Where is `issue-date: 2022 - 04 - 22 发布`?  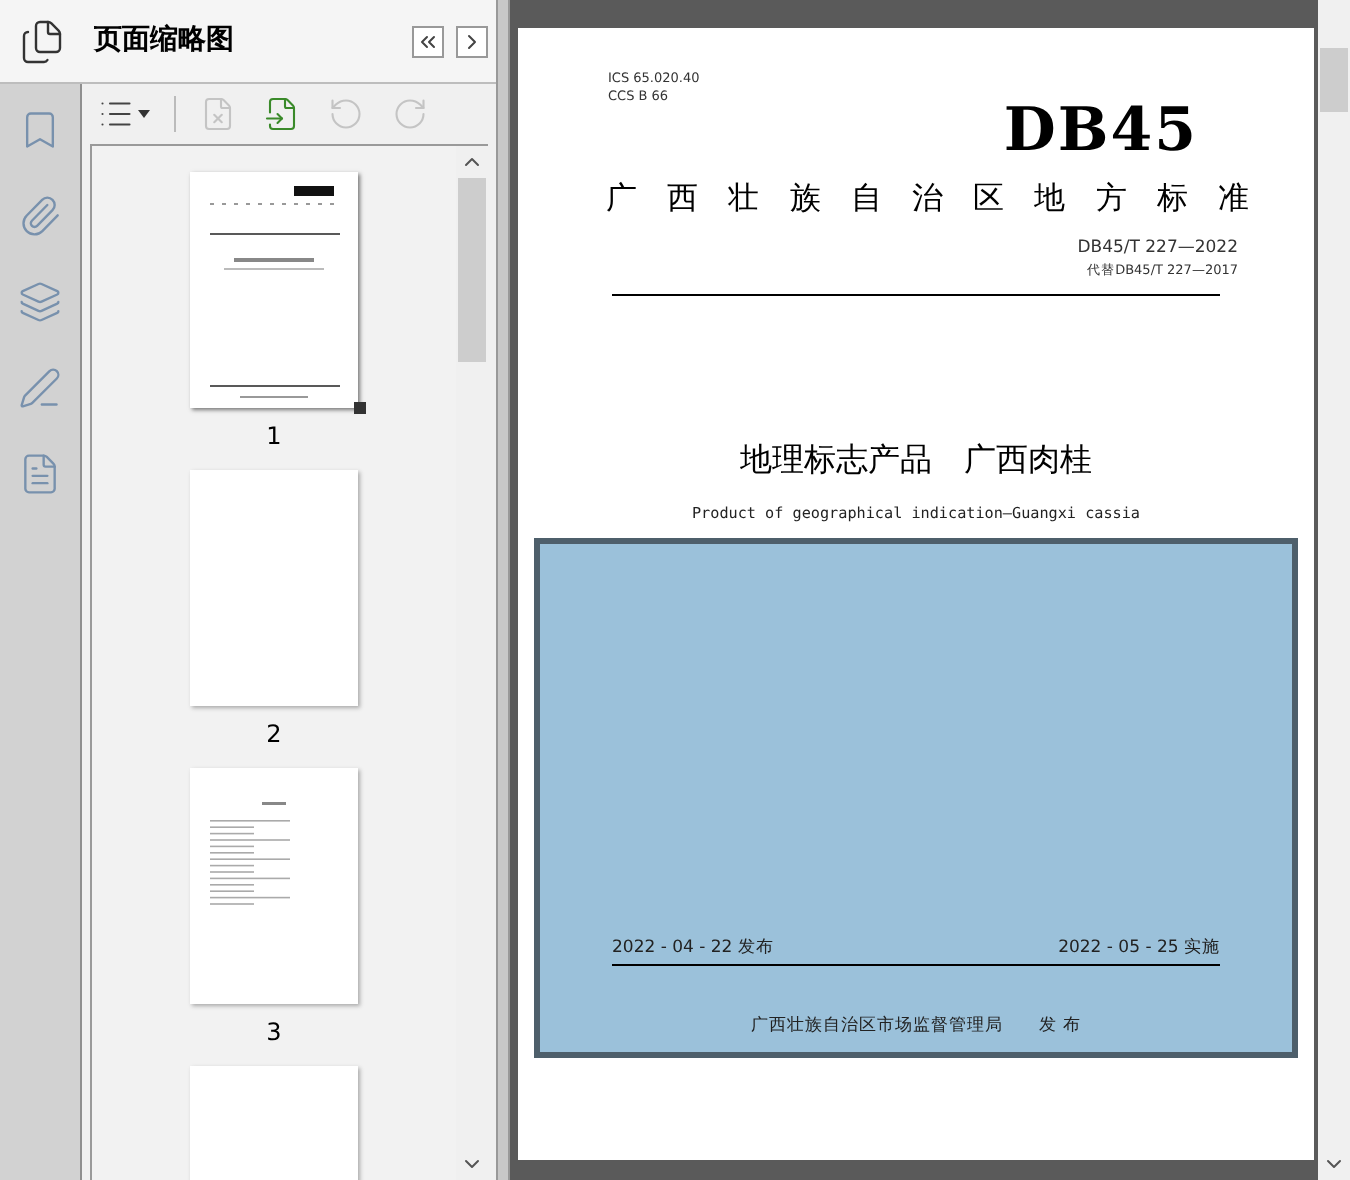
issue-date: 2022 - 04 - 22 发布 is located at coordinates (693, 949).